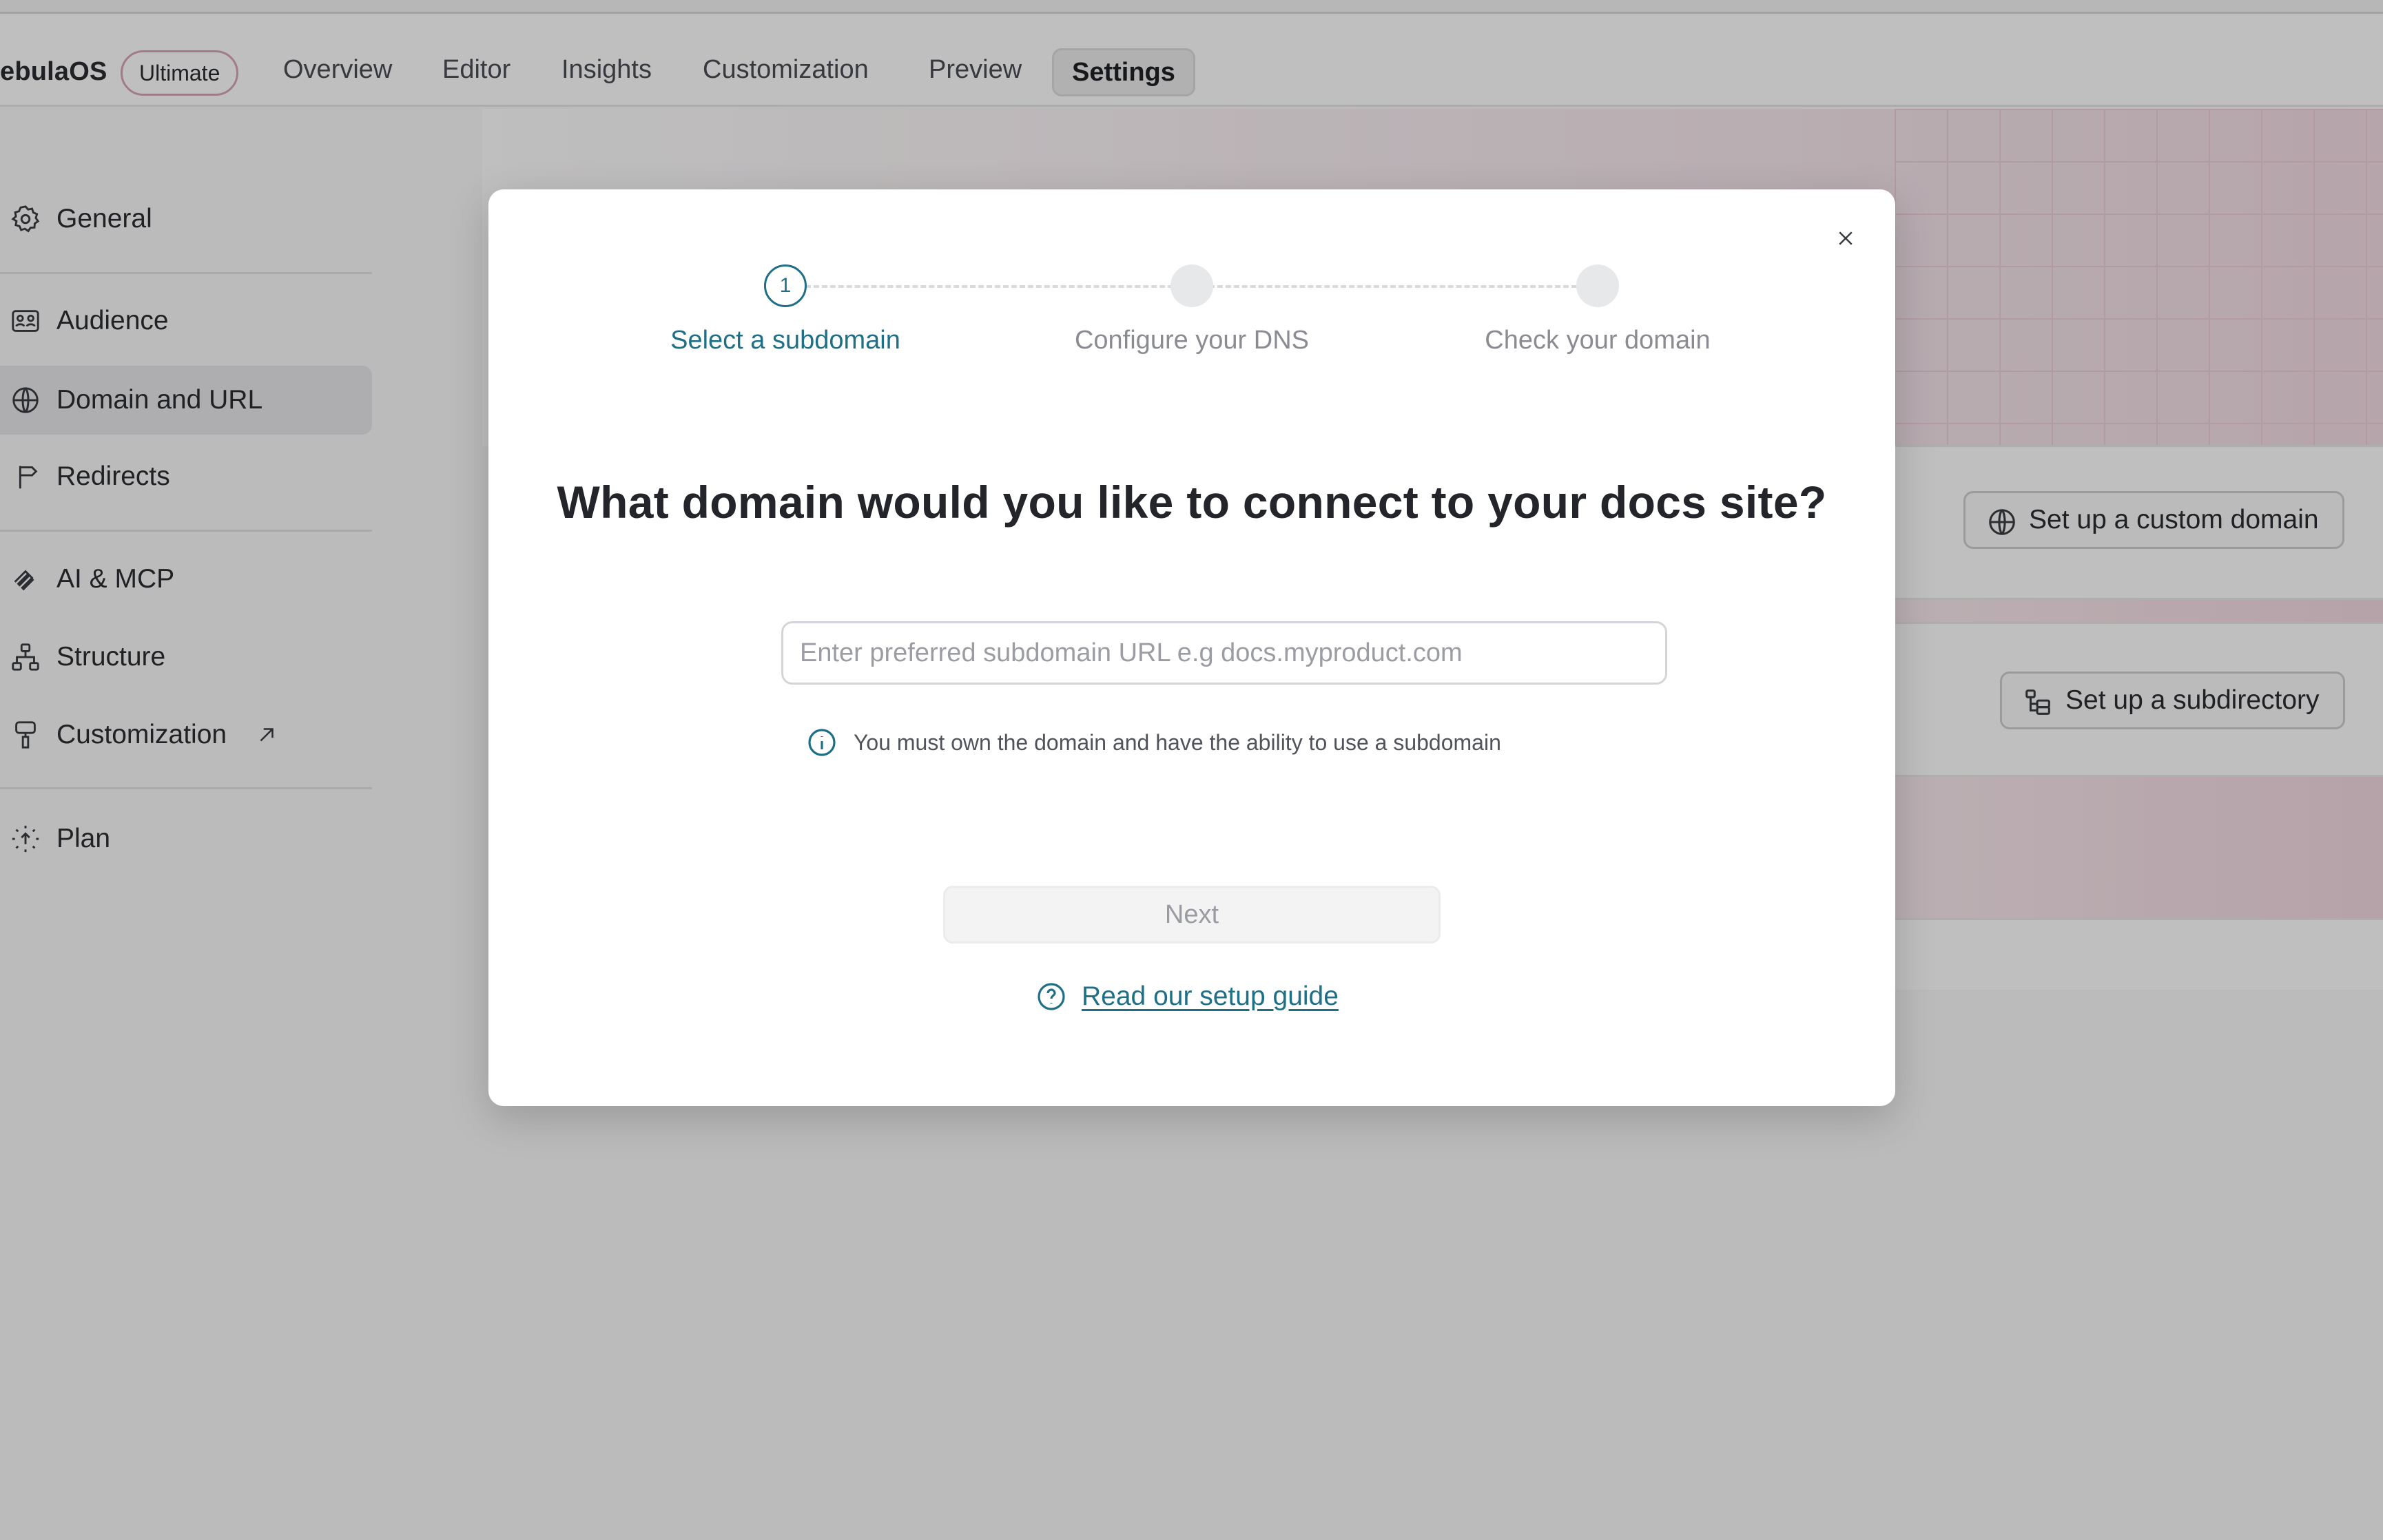  Describe the element at coordinates (1051, 996) in the screenshot. I see `help-icon` at that location.